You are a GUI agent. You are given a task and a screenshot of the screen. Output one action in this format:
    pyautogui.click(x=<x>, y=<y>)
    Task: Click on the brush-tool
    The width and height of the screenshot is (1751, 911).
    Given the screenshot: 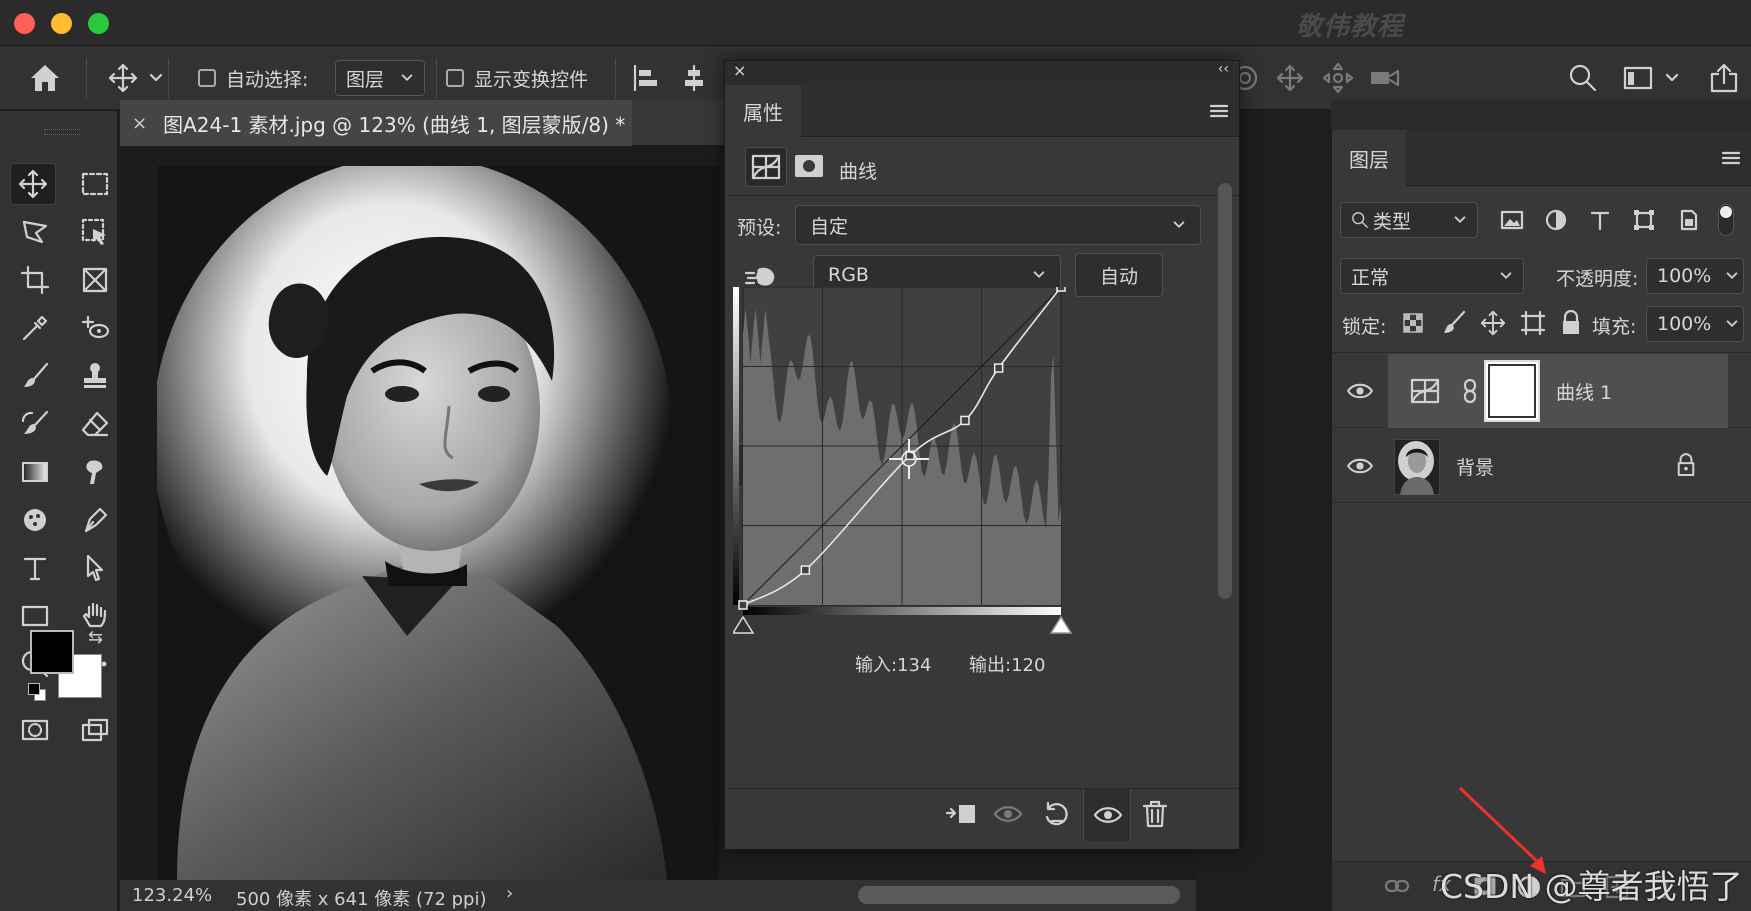 What is the action you would take?
    pyautogui.click(x=35, y=376)
    